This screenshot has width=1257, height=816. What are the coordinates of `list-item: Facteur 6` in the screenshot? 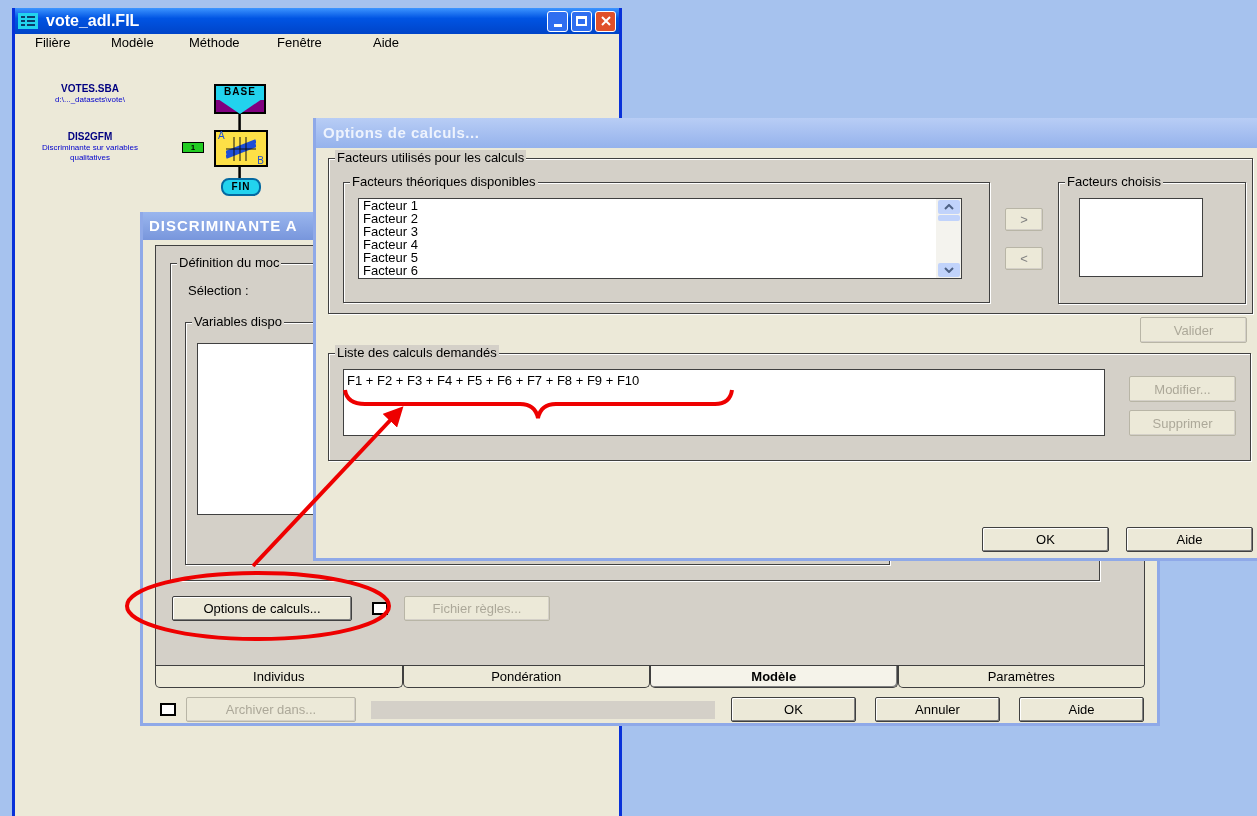 It's located at (649, 270).